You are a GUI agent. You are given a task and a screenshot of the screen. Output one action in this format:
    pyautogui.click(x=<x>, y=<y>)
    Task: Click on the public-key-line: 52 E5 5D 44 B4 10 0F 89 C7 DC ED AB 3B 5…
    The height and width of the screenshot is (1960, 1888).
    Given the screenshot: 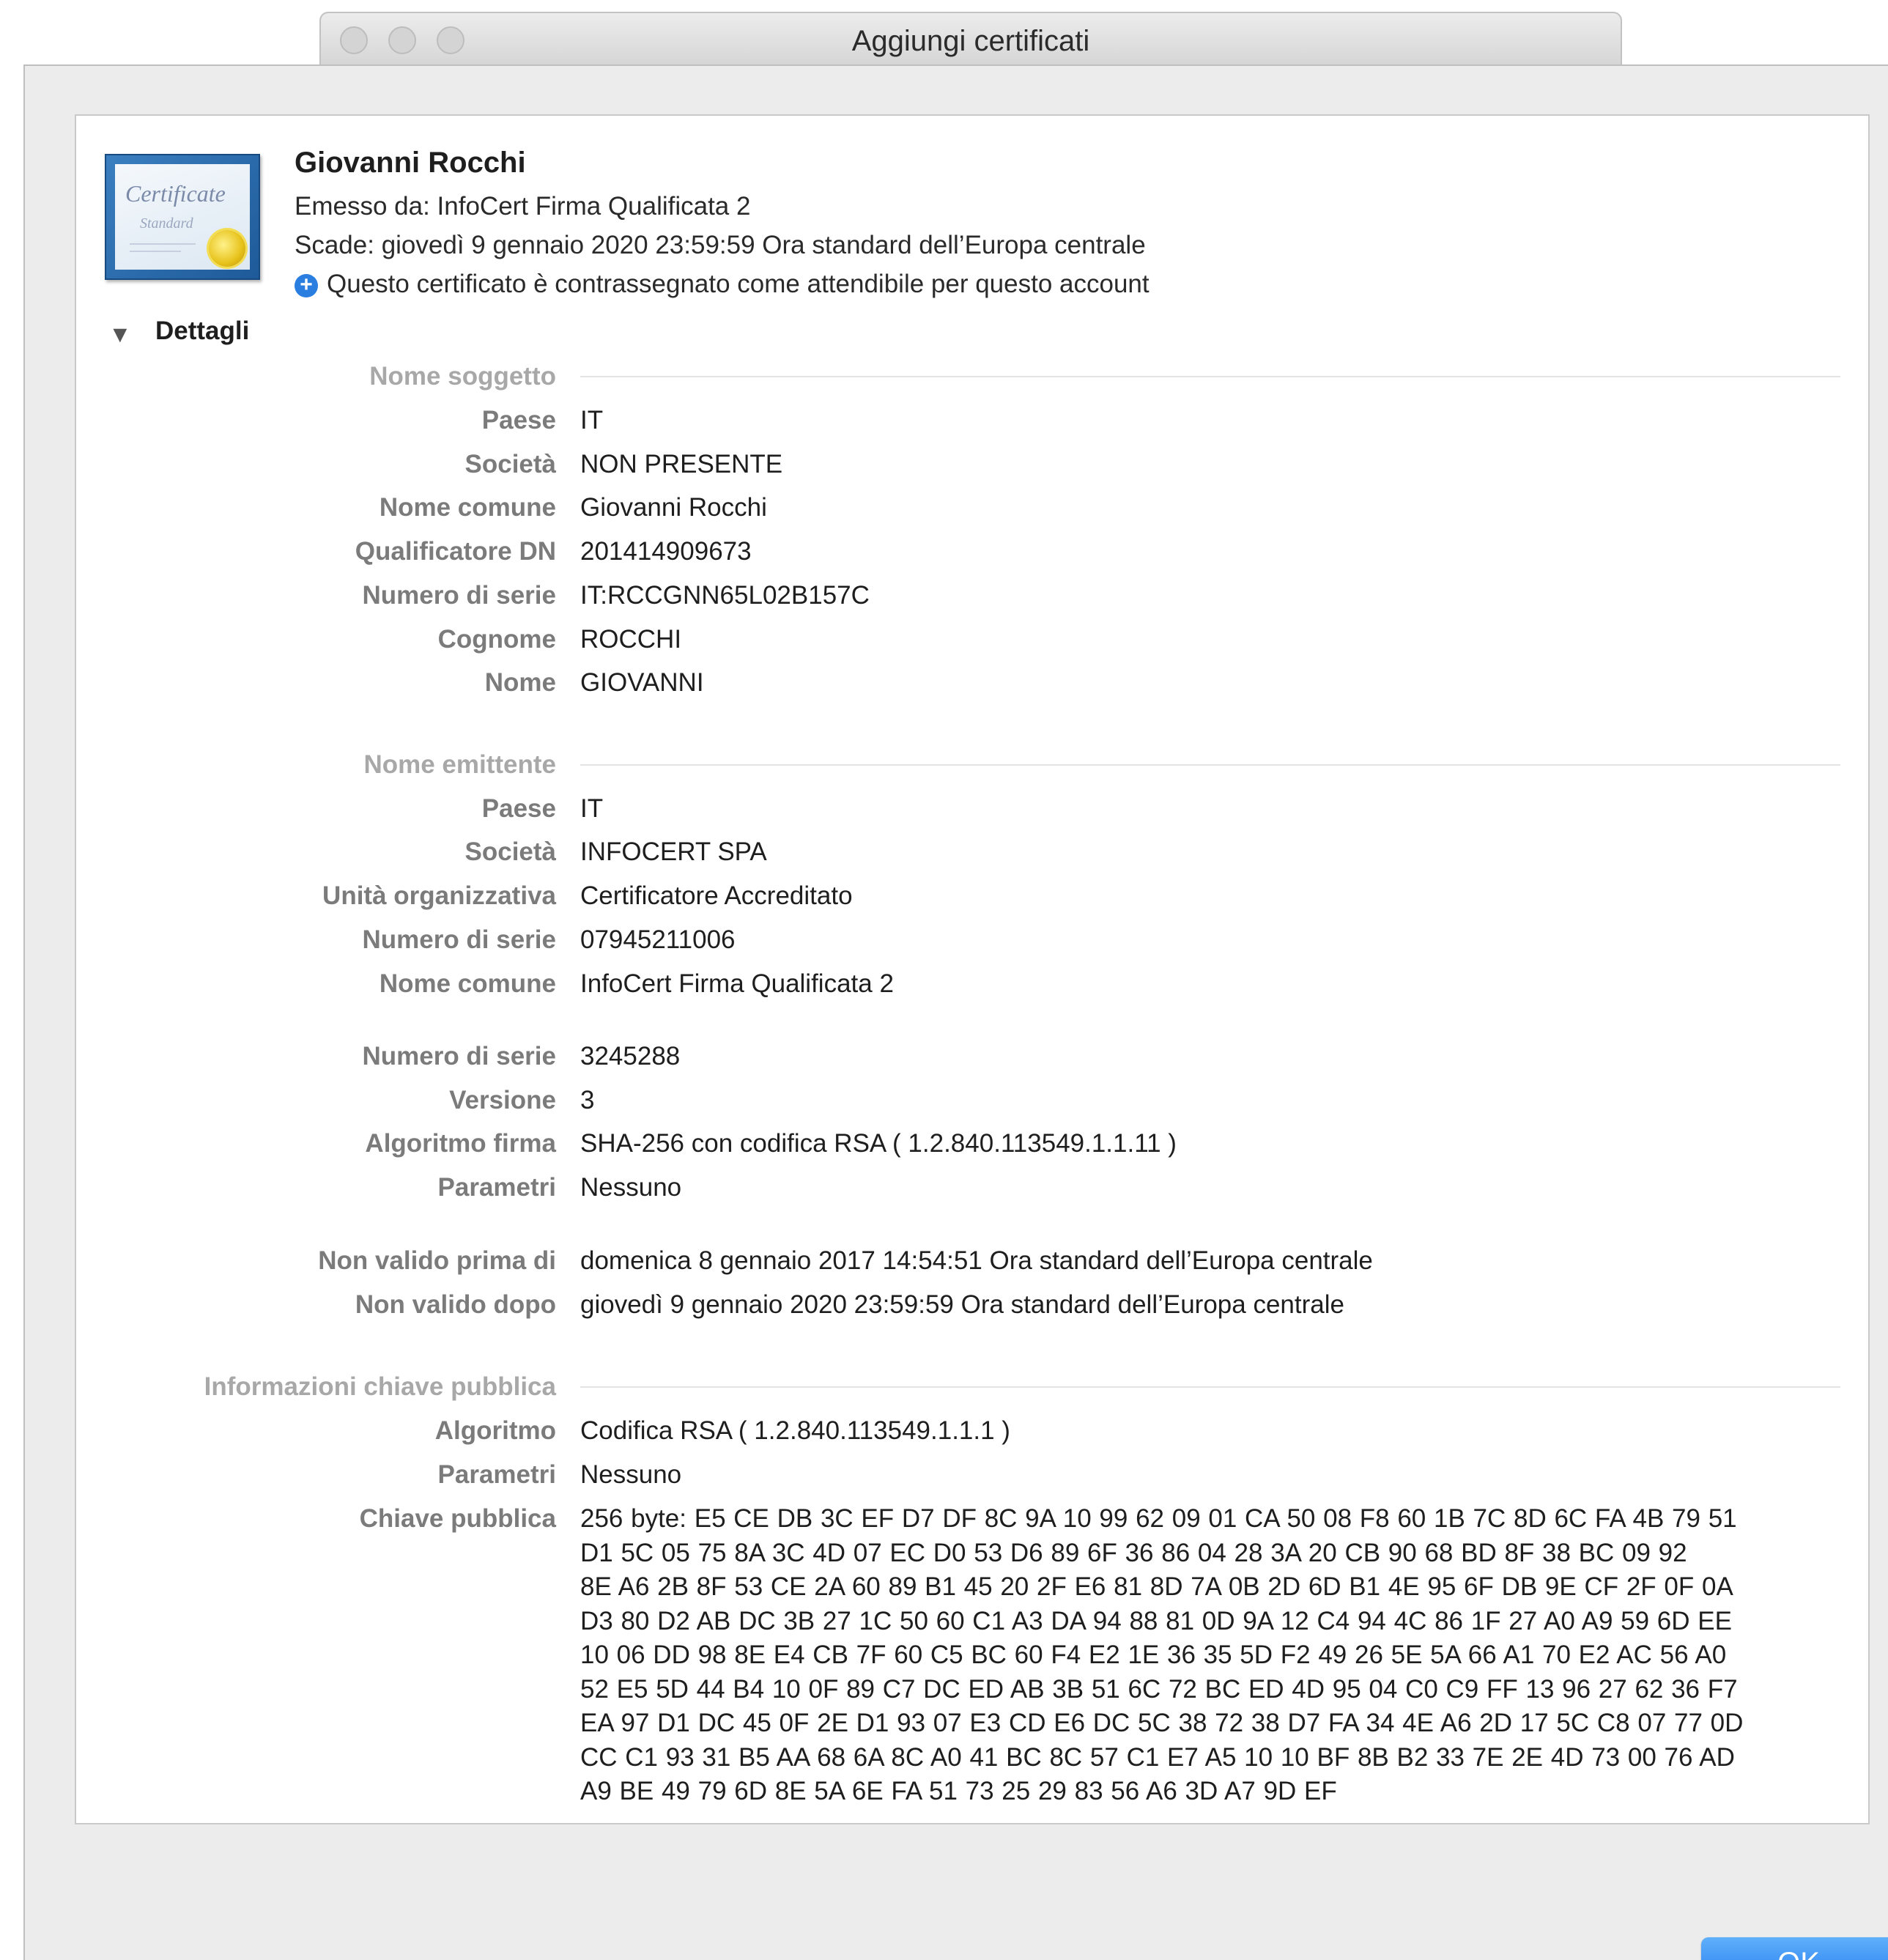 What is the action you would take?
    pyautogui.click(x=1159, y=1689)
    